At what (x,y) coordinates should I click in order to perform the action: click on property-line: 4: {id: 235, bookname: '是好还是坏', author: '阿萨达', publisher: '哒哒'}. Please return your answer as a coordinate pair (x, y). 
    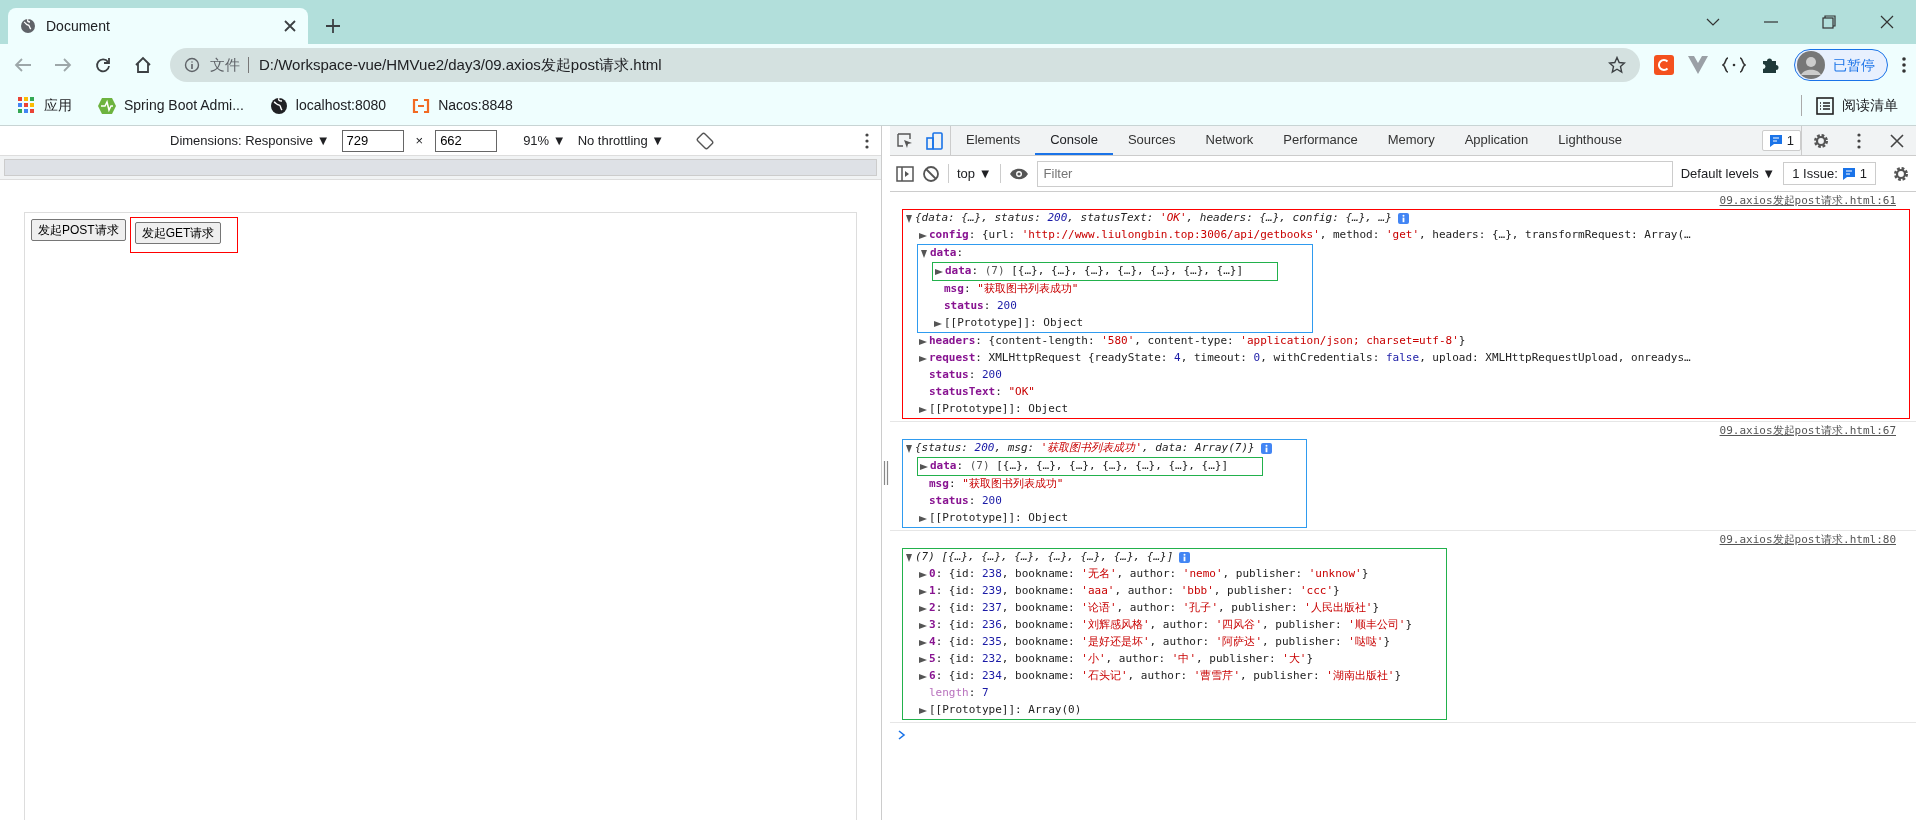
    Looking at the image, I should click on (1160, 642).